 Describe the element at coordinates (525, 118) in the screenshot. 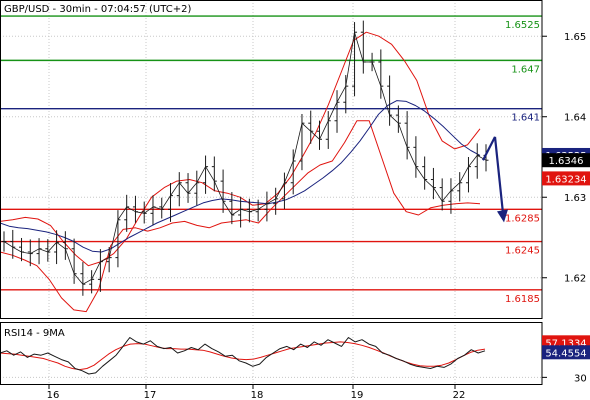

I see `level-label: 1.641` at that location.